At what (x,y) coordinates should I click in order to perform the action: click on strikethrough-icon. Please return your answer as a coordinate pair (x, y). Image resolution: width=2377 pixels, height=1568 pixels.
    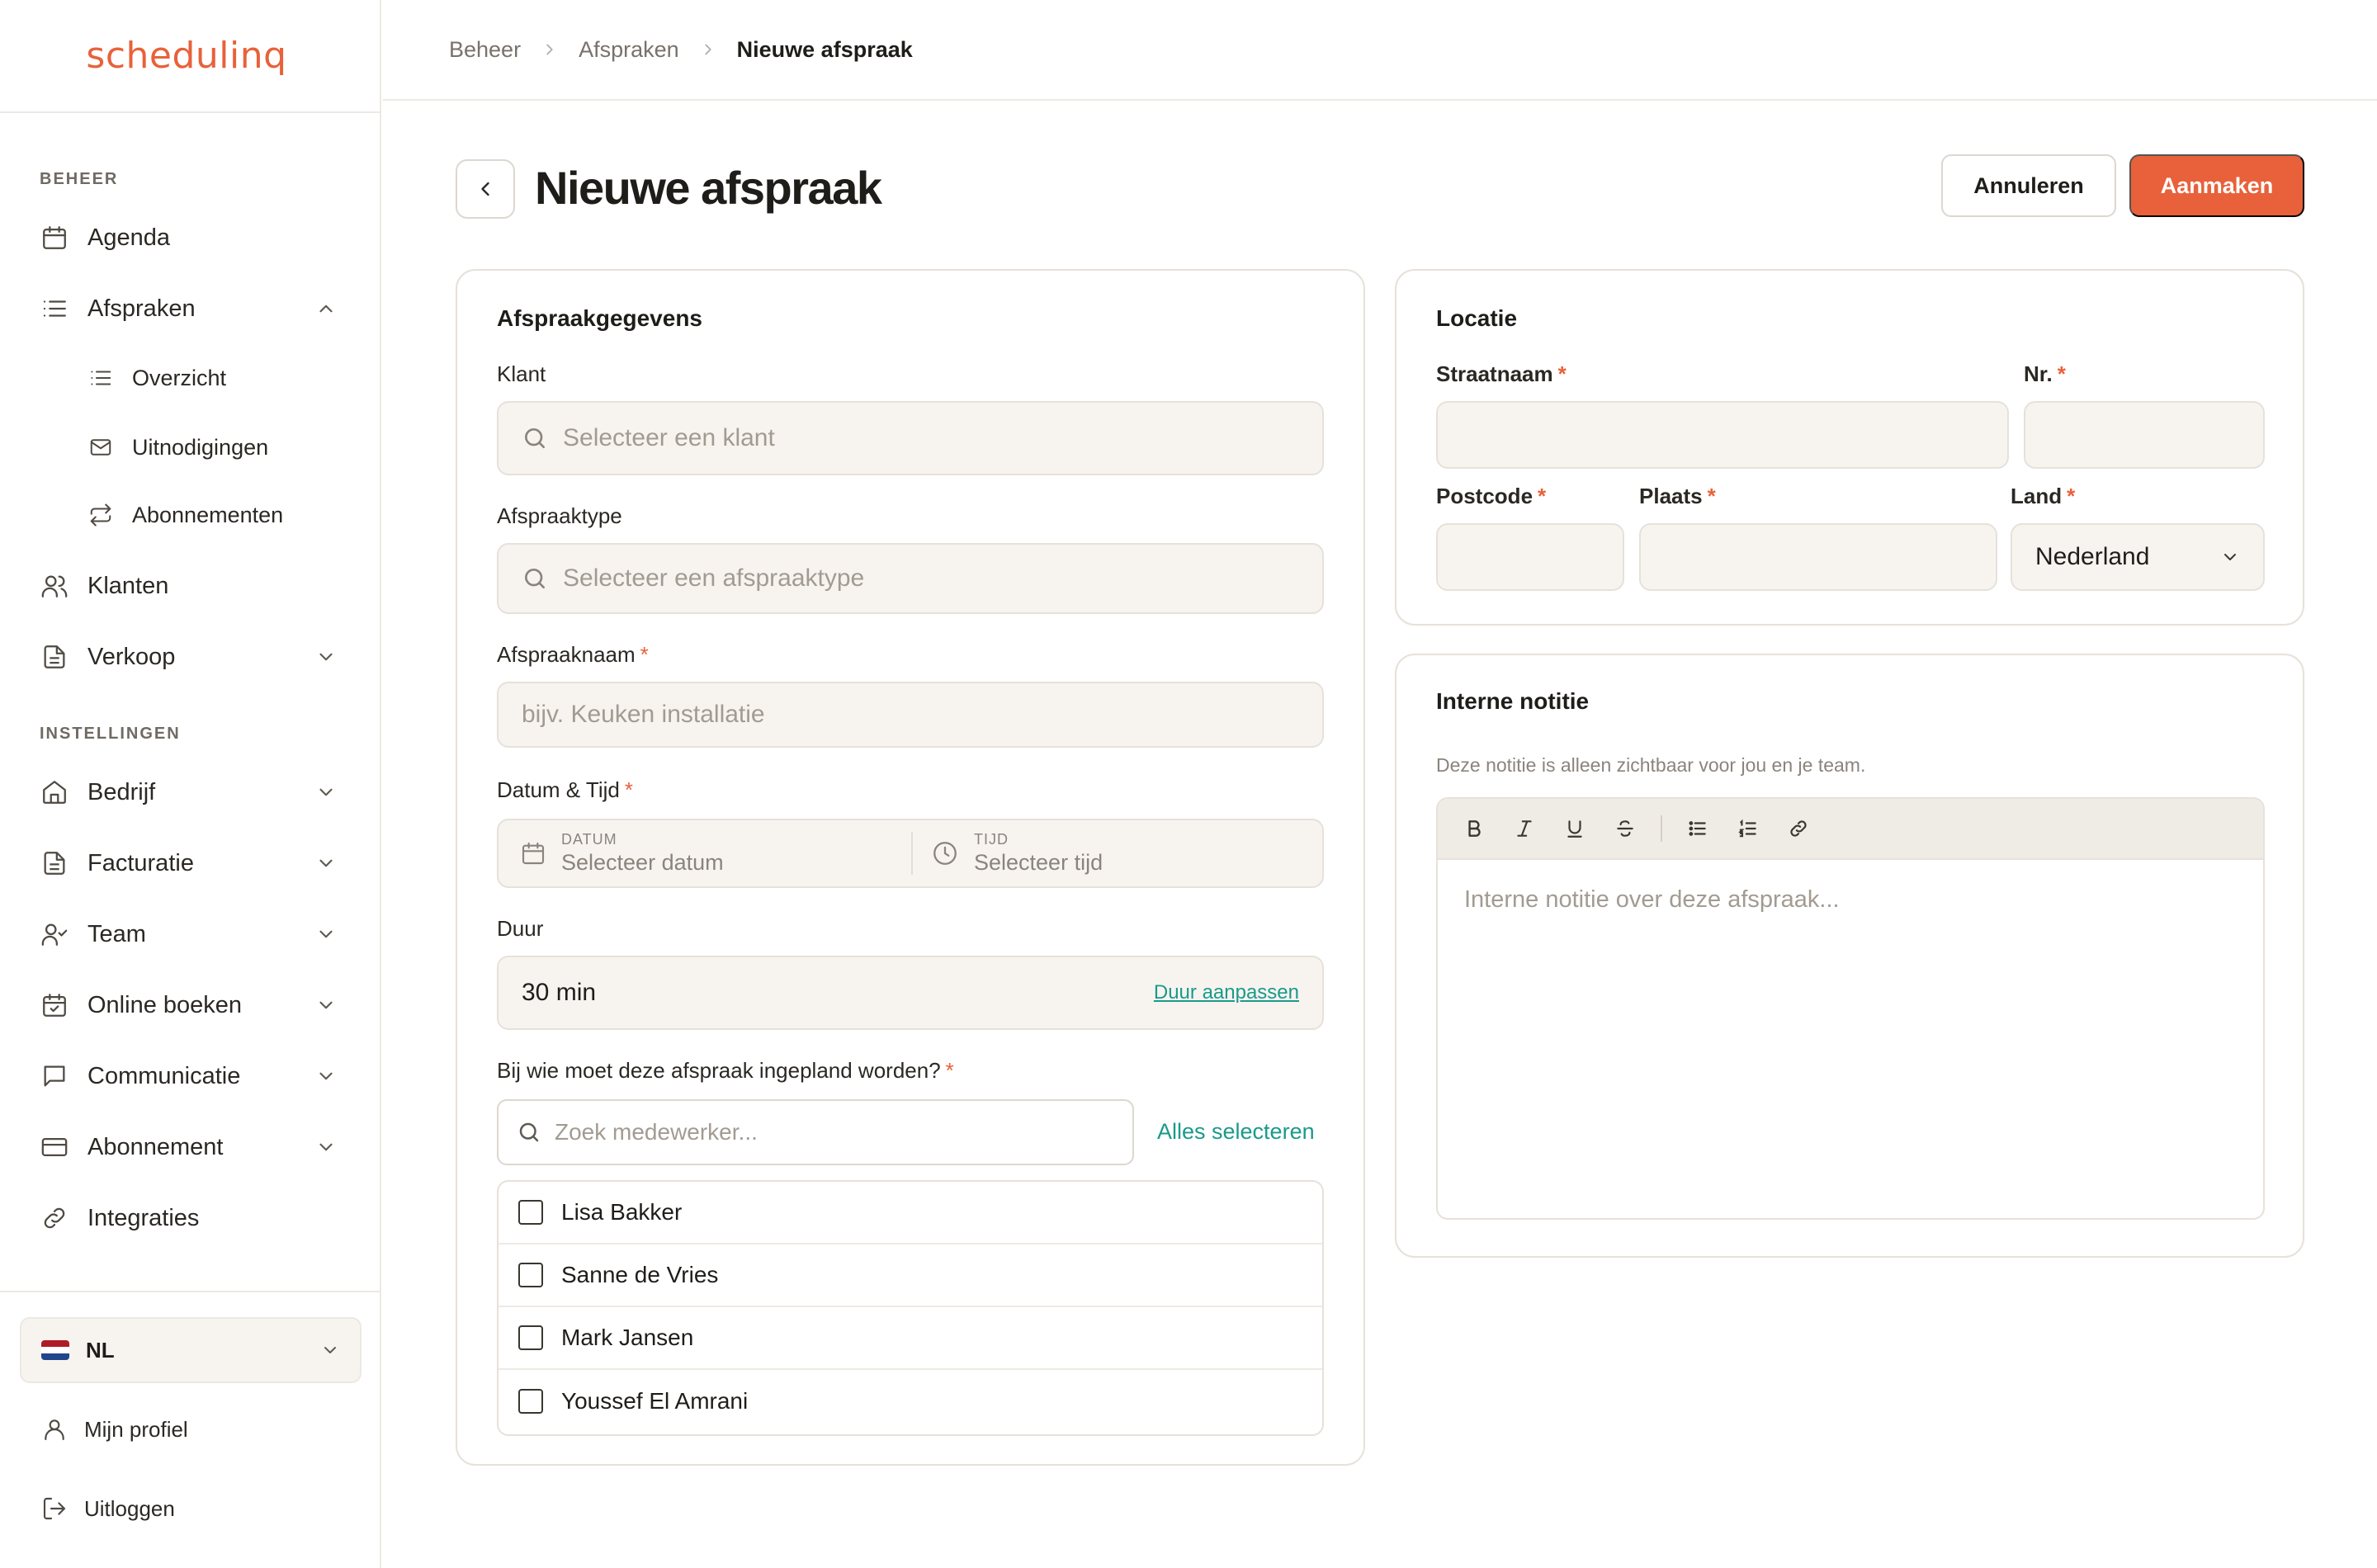
    Looking at the image, I should click on (1625, 828).